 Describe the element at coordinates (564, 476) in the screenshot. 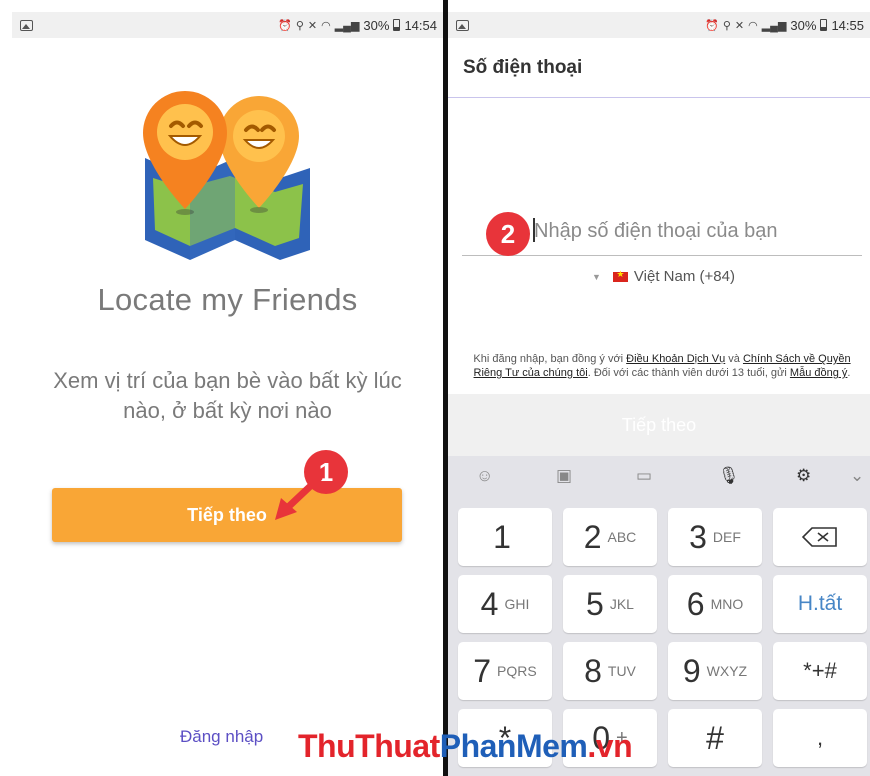

I see `sticker-icon: ▣` at that location.